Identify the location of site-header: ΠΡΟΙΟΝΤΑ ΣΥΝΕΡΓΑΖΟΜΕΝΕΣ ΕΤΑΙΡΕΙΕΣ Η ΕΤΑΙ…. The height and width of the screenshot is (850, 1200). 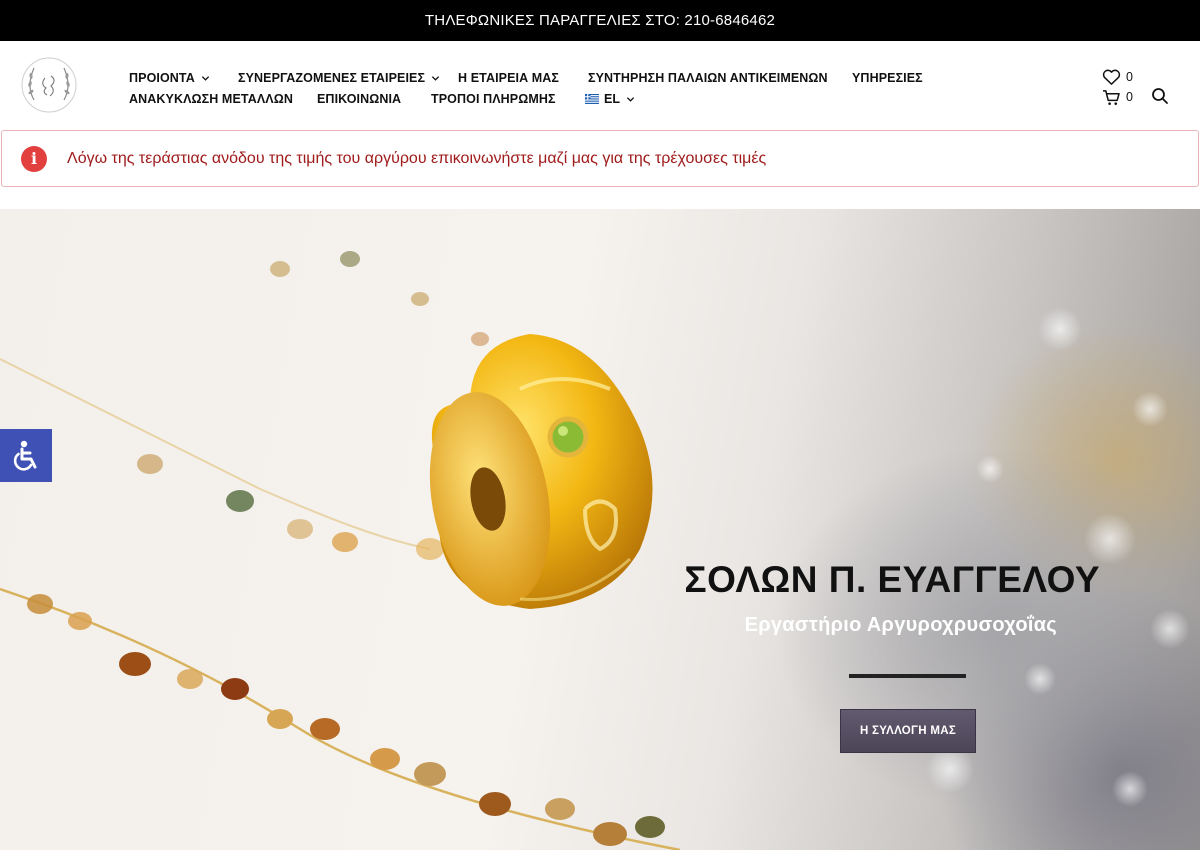
(600, 85).